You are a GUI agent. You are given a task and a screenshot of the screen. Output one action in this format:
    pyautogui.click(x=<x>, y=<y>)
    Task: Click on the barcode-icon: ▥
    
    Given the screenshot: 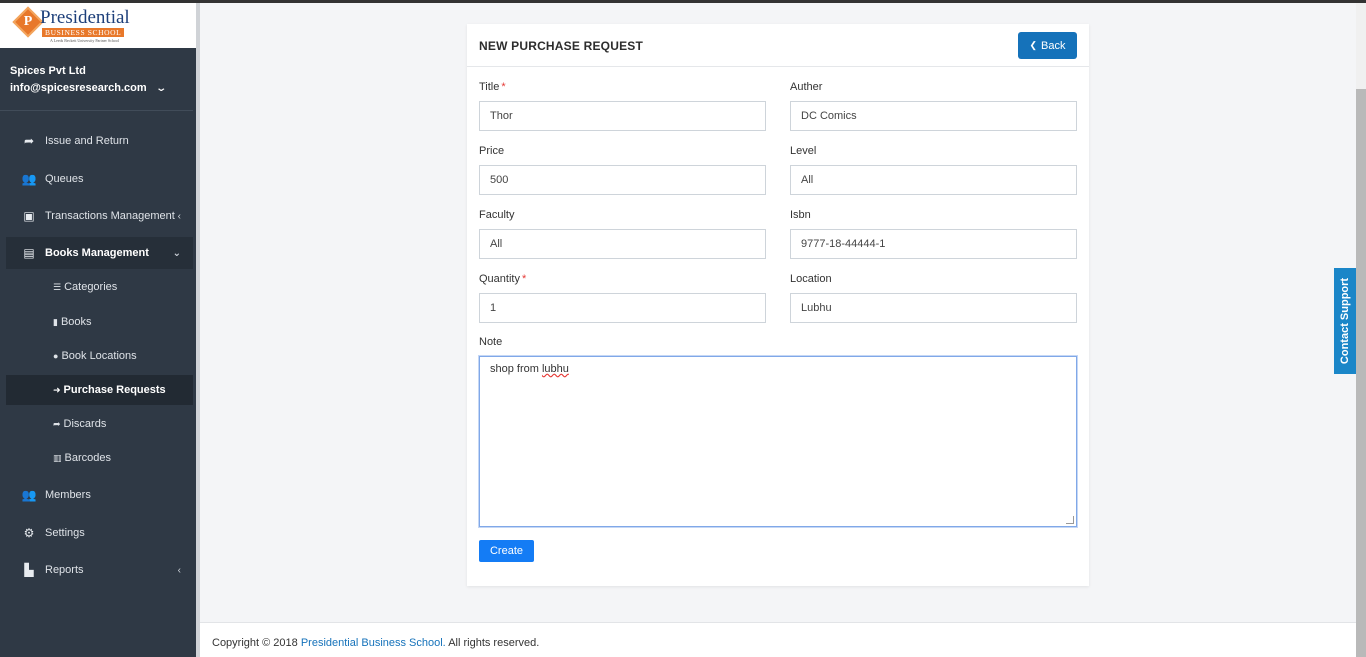 What is the action you would take?
    pyautogui.click(x=57, y=457)
    